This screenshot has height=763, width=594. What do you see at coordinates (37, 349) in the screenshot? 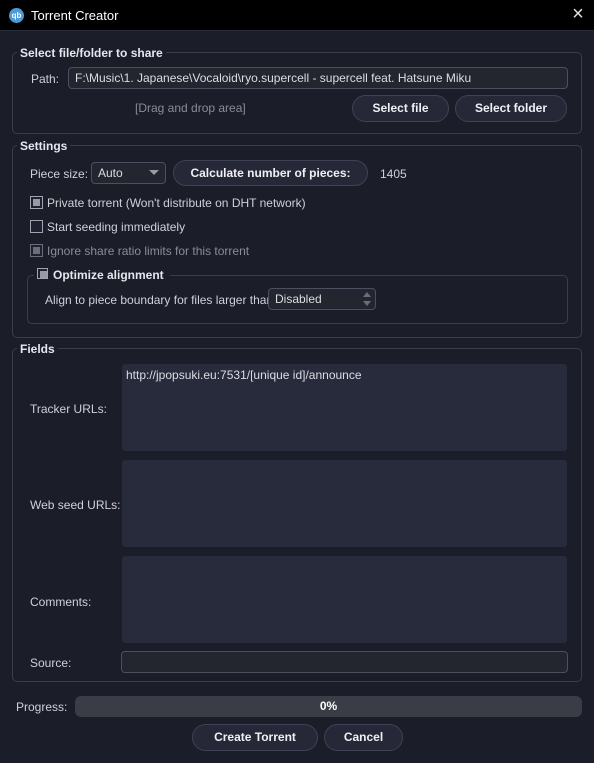
I see `fields-group-title: Fields` at bounding box center [37, 349].